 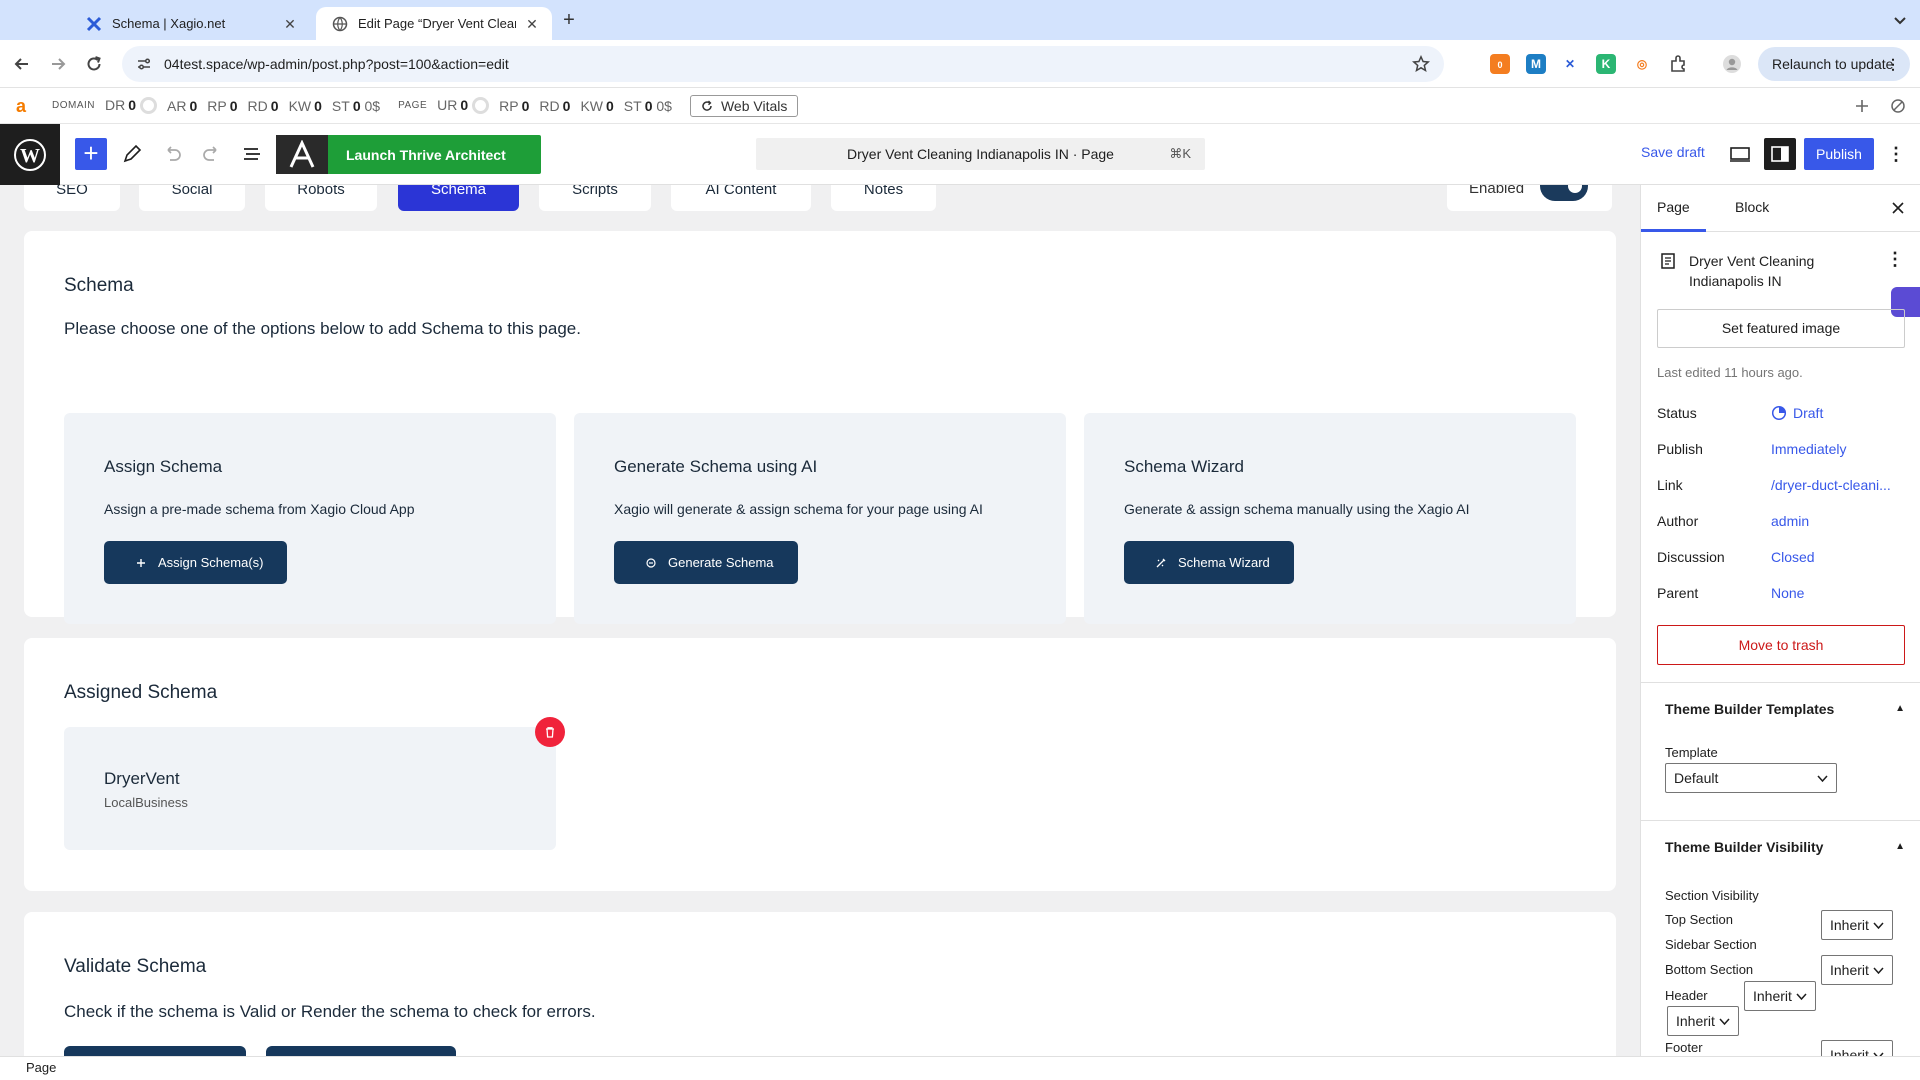 What do you see at coordinates (1686, 995) in the screenshot?
I see `header-label: Header` at bounding box center [1686, 995].